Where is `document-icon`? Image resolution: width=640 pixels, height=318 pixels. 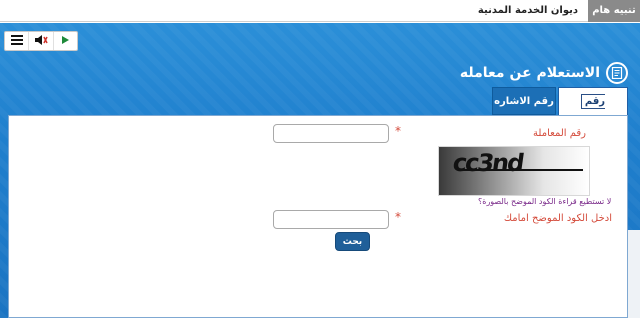 document-icon is located at coordinates (617, 73).